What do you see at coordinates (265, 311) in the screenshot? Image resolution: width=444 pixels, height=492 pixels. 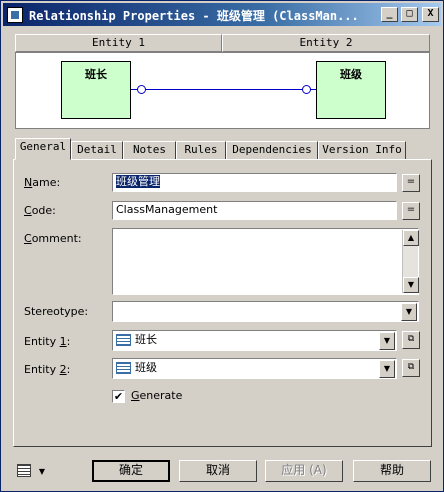 I see `stereotype-dropdown: ▼` at bounding box center [265, 311].